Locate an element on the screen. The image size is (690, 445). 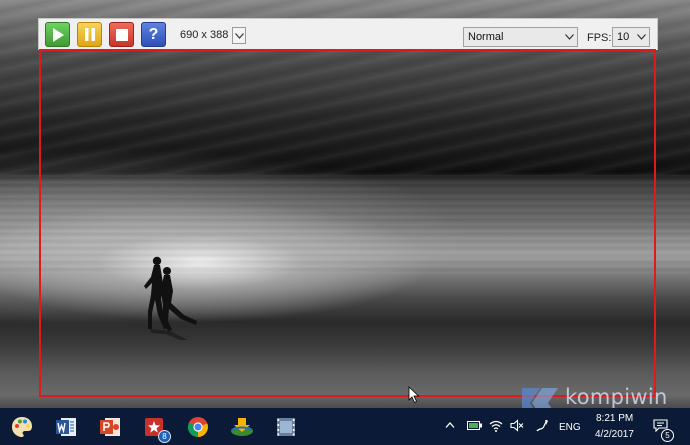
play-icon is located at coordinates (58, 34).